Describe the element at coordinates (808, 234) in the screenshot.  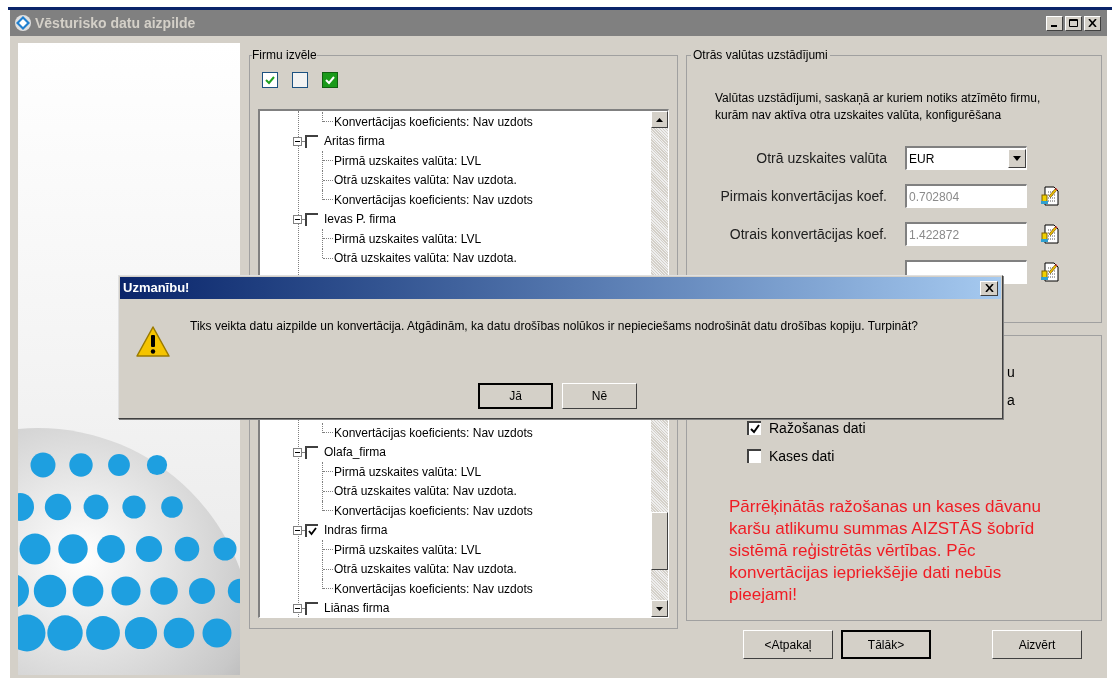
I see `field-label: Otrais konvertācijas koef.` at that location.